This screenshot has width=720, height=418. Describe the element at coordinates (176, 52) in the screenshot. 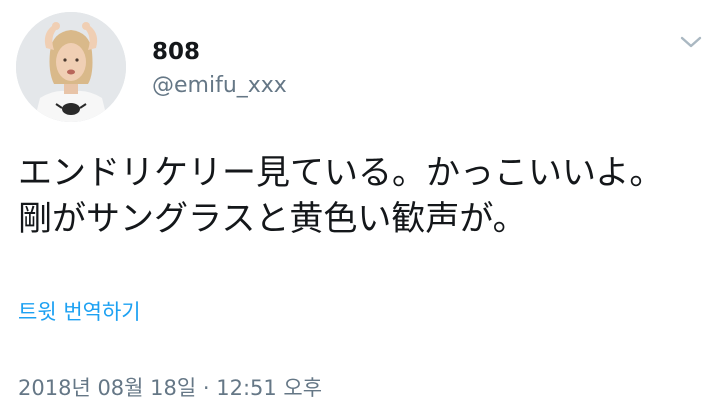

I see `display-name: 808` at that location.